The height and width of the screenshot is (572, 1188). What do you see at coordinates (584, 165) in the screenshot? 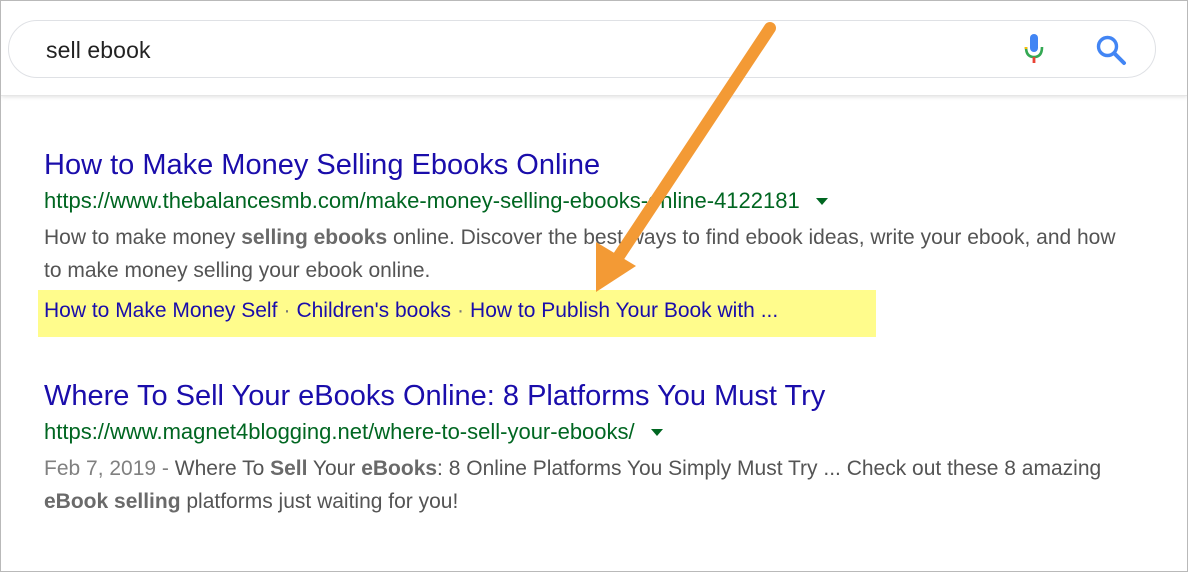
I see `result-title-link: How to Make Money Selling Ebooks Online` at bounding box center [584, 165].